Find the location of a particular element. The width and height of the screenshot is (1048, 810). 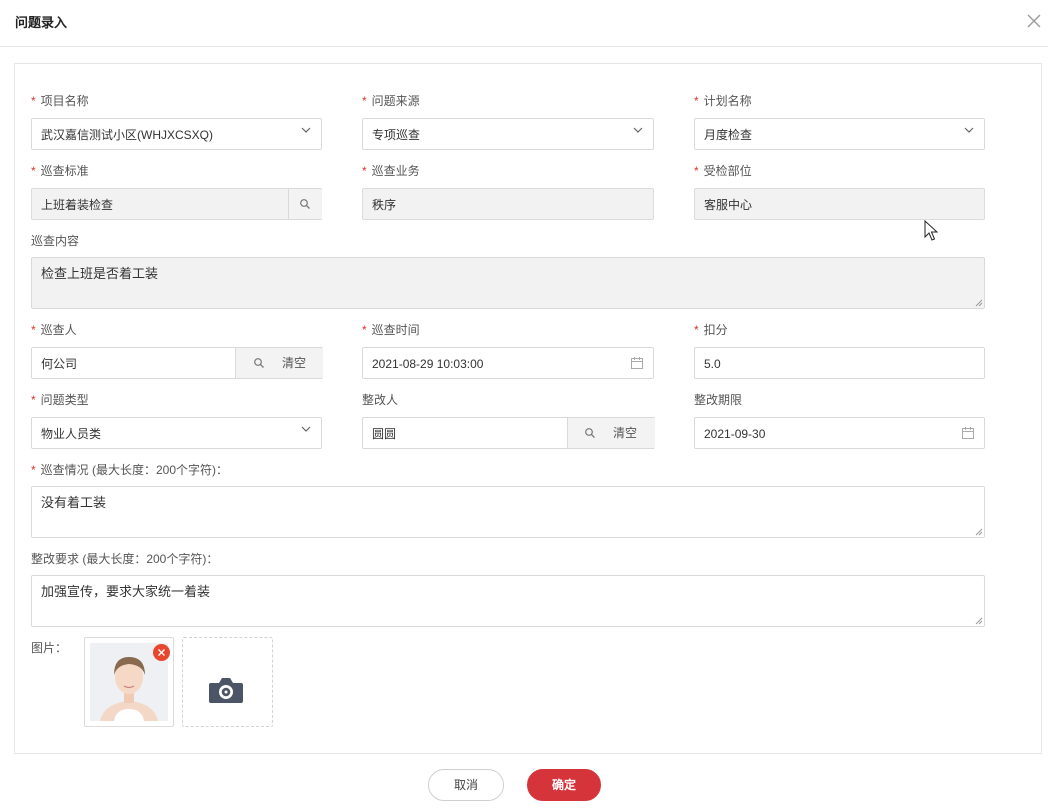

deduction-value: 5.0 is located at coordinates (712, 364).